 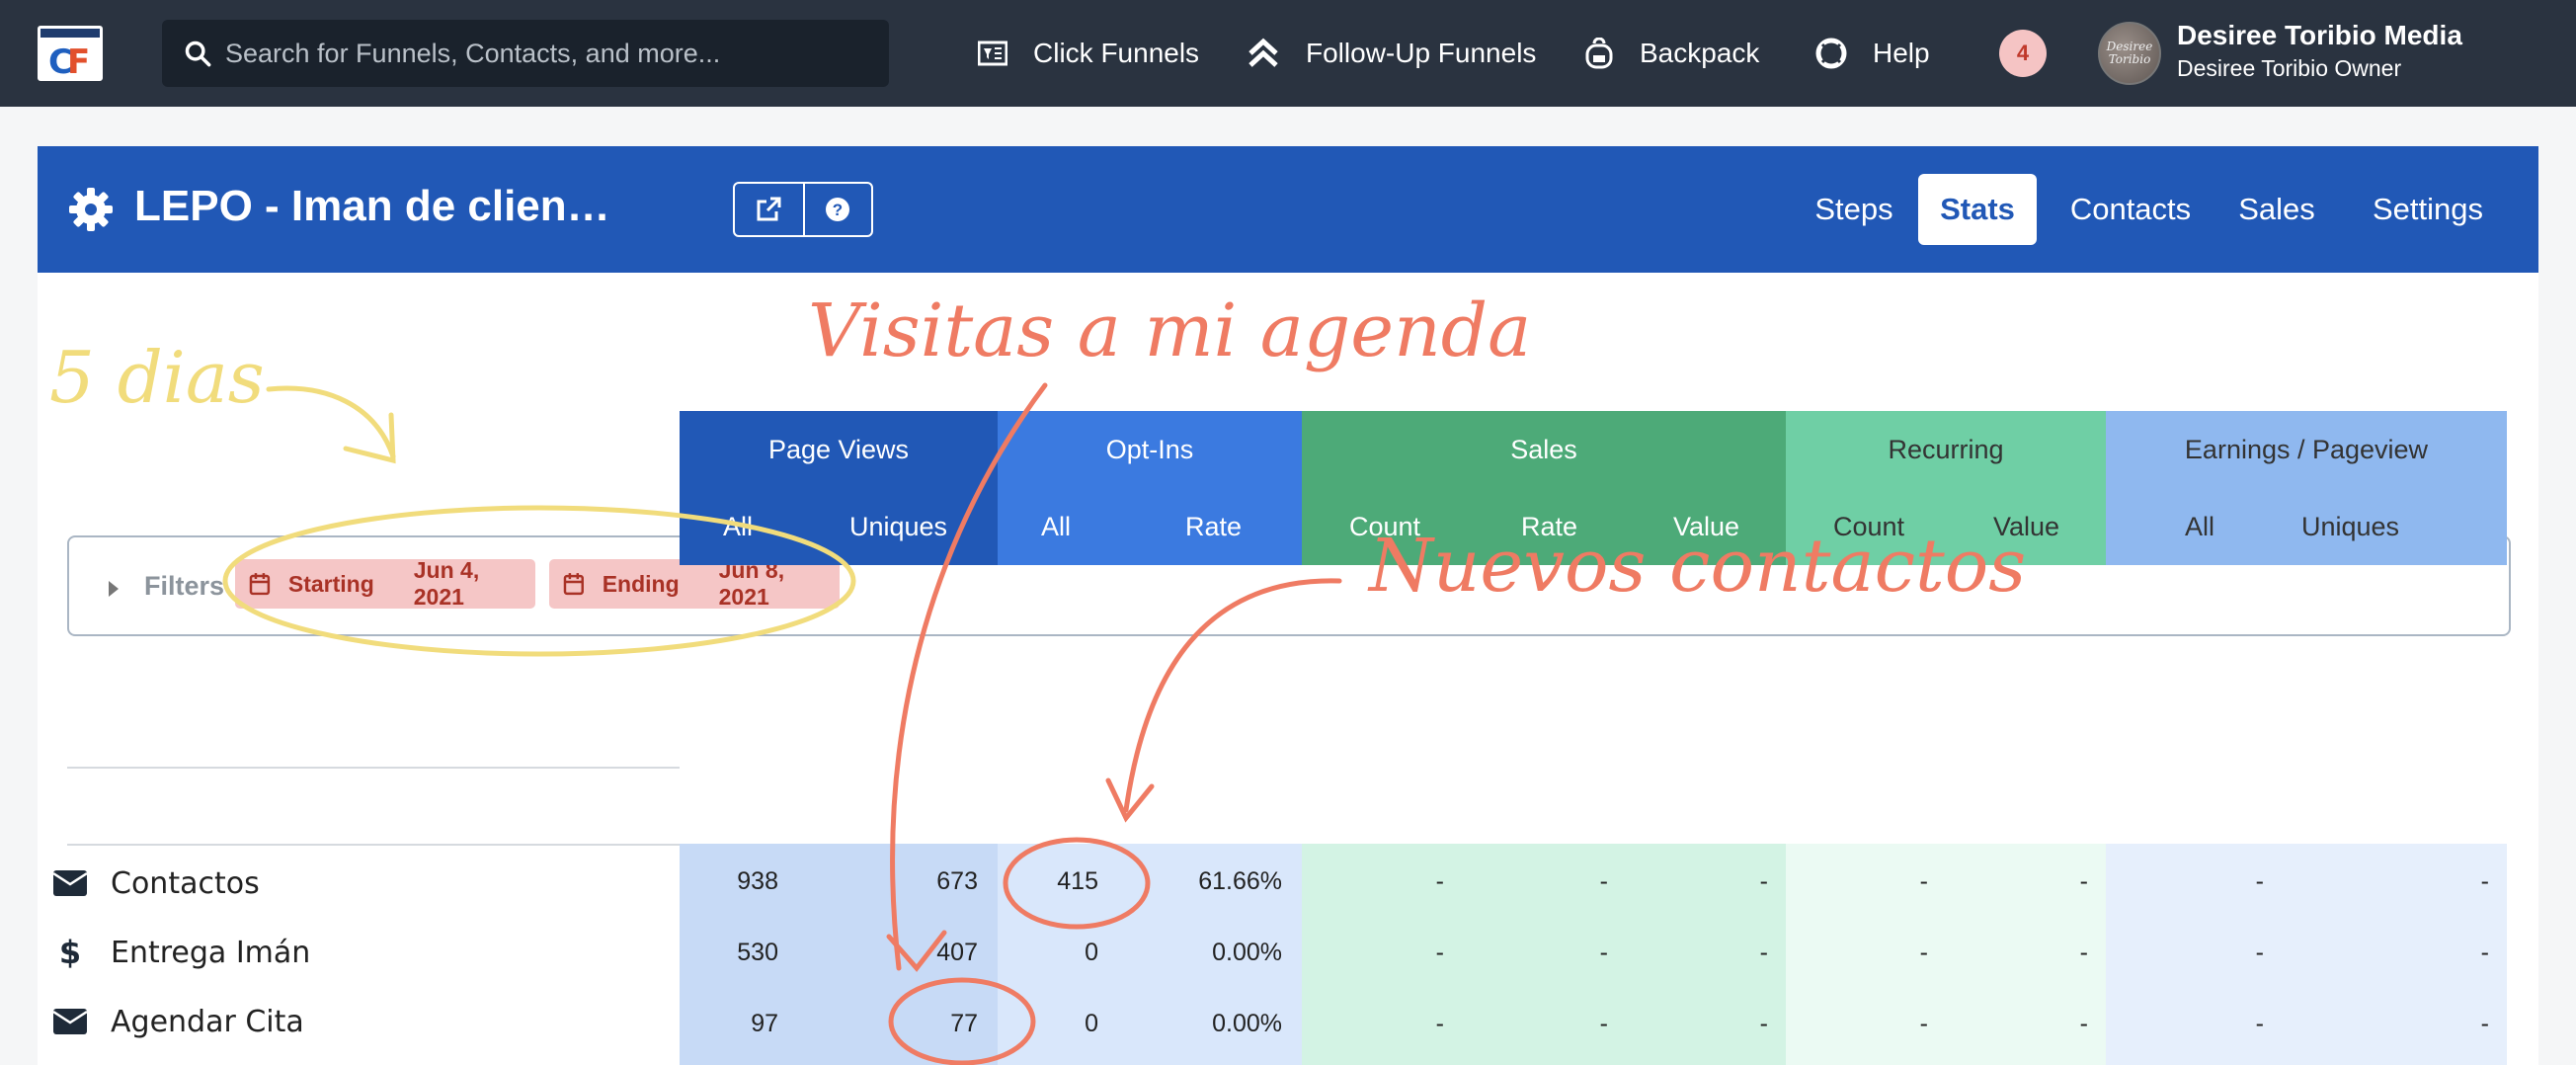 What do you see at coordinates (967, 677) in the screenshot?
I see `orange-arrow-visits` at bounding box center [967, 677].